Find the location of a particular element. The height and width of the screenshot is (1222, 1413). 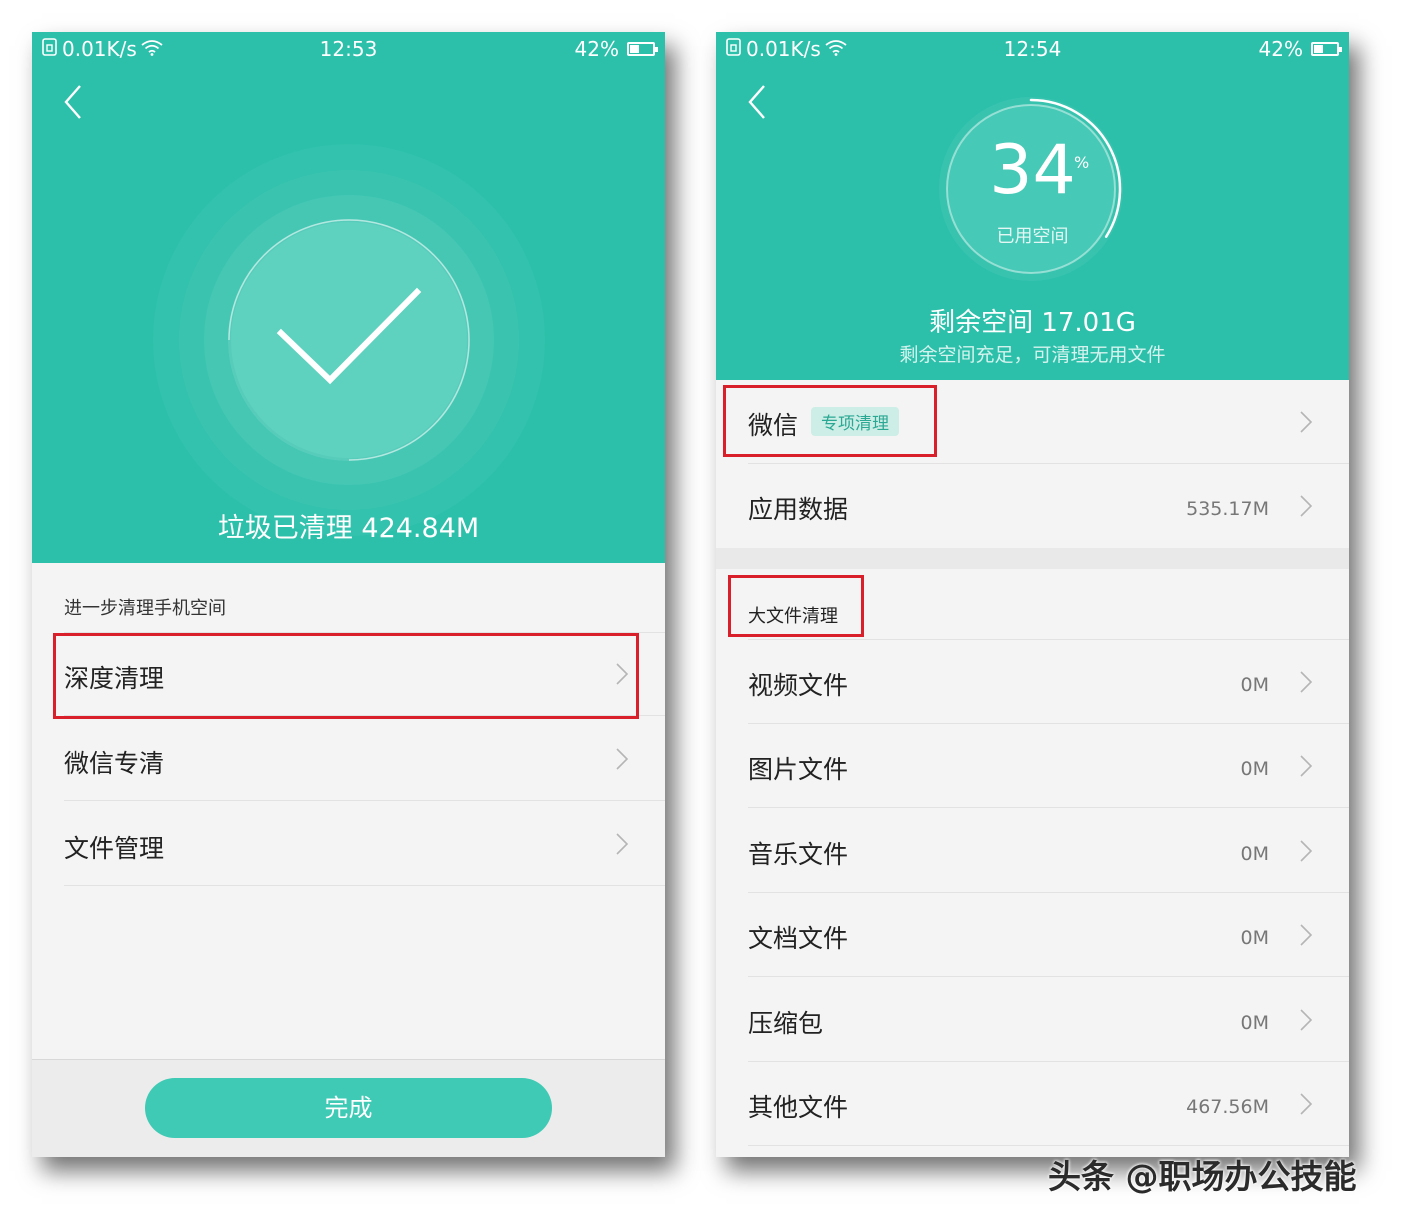

deep-clean-item: 深度清理 is located at coordinates (348, 674).